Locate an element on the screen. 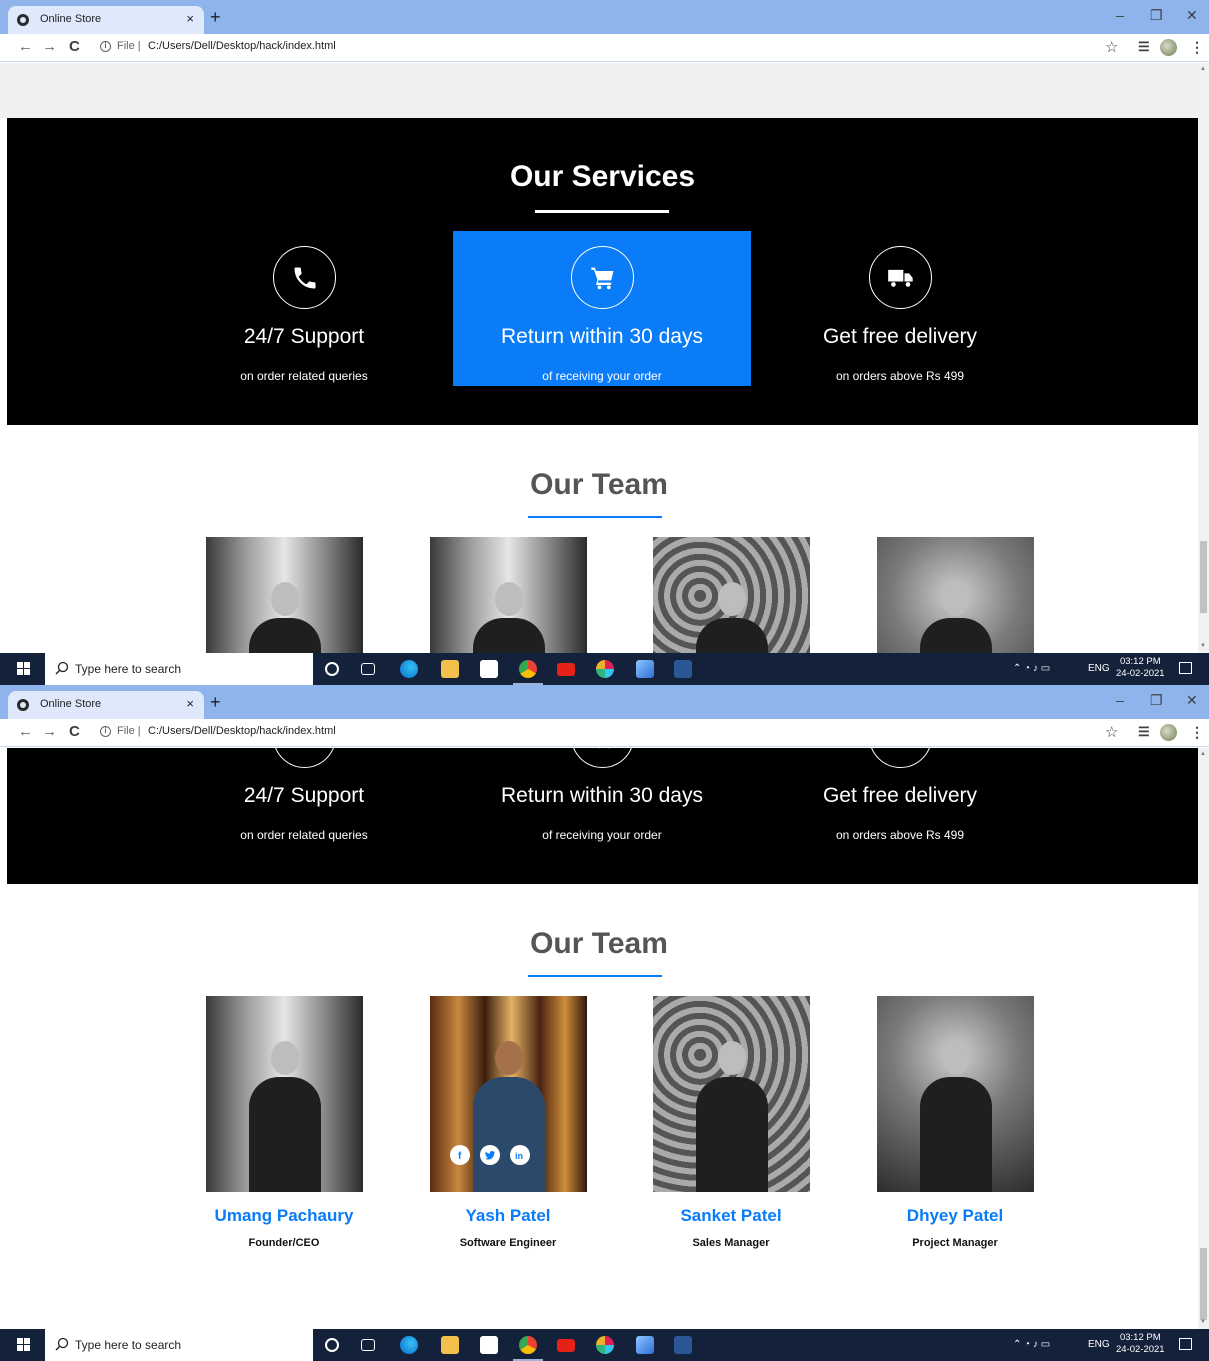  linkedin-icon: in is located at coordinates (520, 1155).